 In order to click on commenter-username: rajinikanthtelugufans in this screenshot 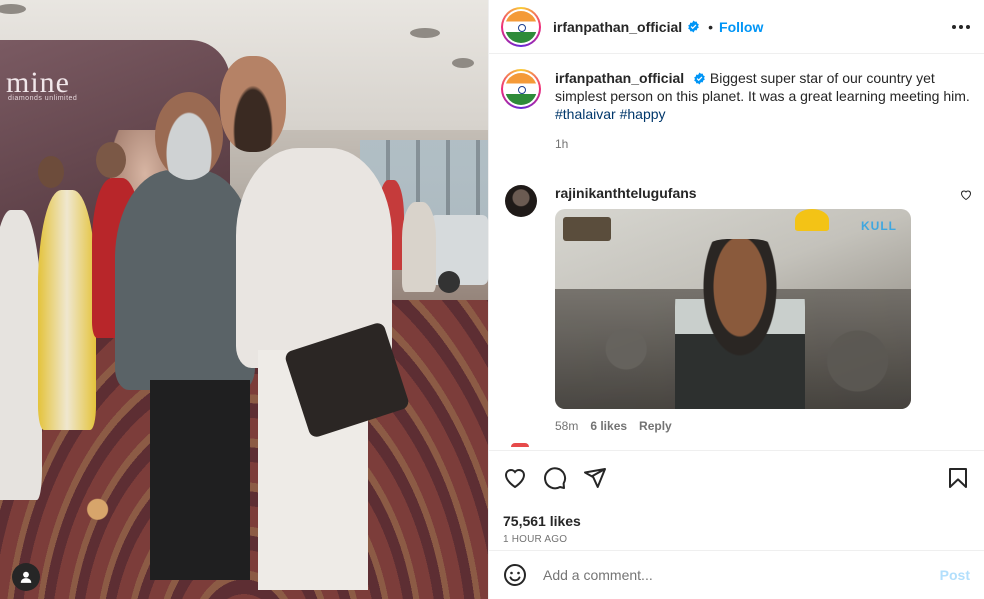, I will do `click(733, 193)`.